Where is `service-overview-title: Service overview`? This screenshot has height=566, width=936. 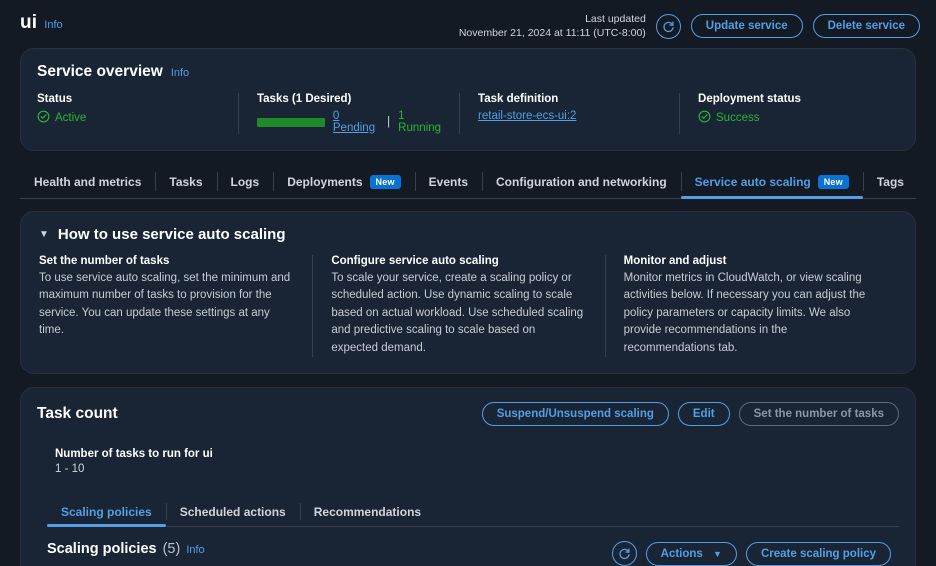 service-overview-title: Service overview is located at coordinates (100, 71).